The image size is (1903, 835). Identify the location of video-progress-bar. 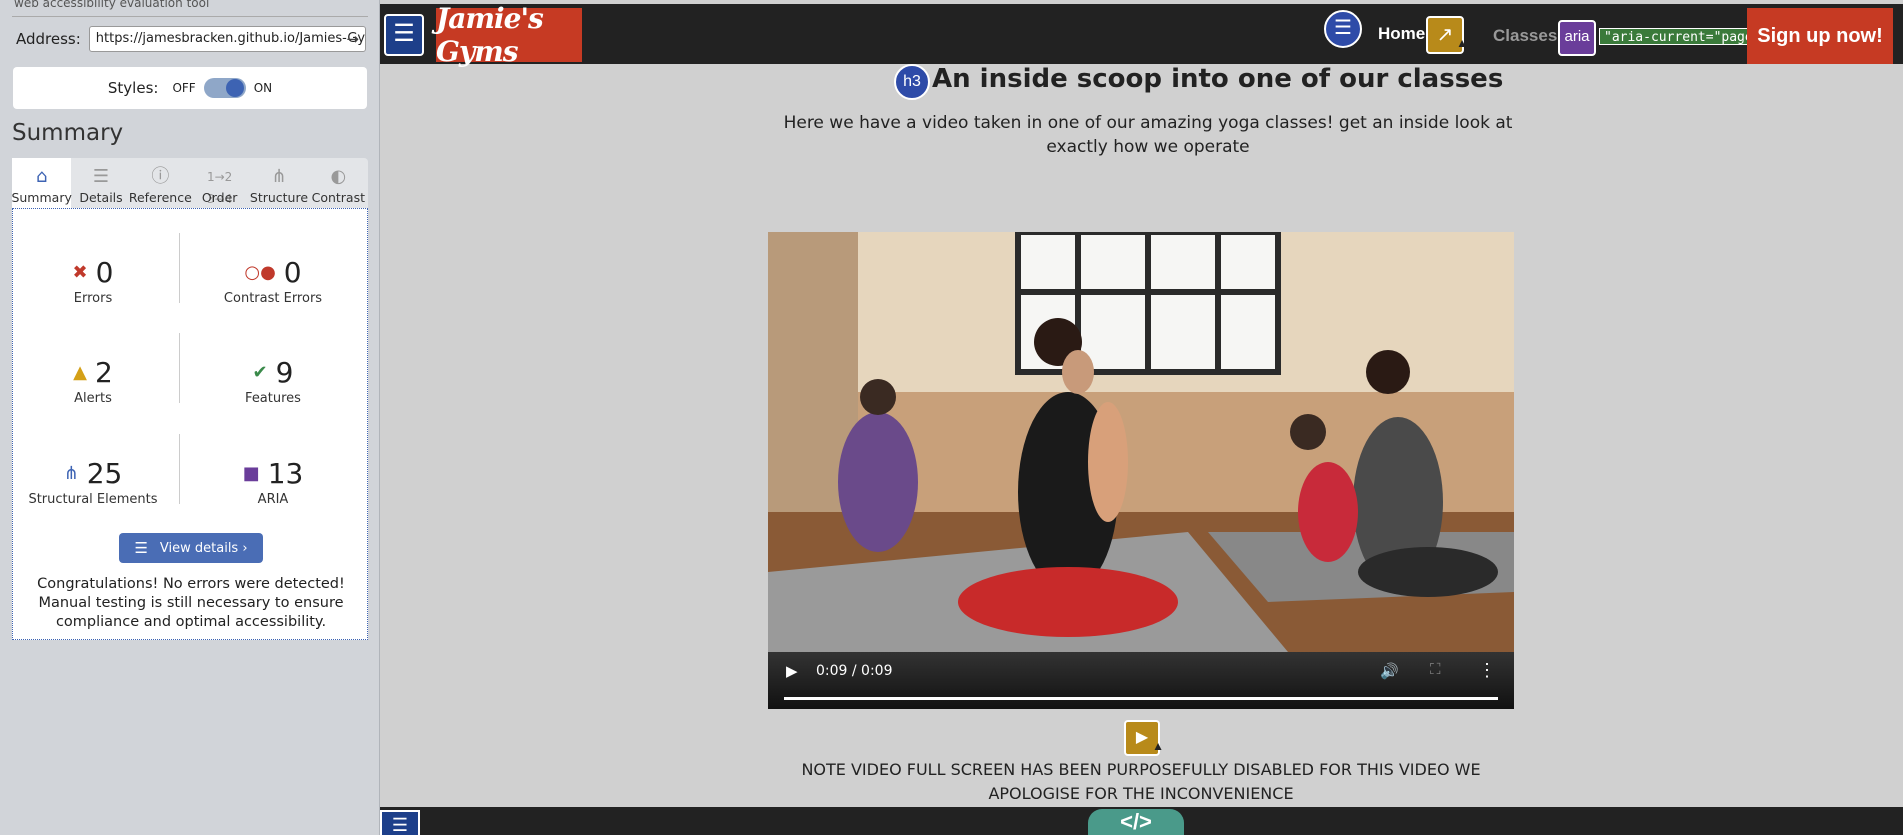
(1141, 698).